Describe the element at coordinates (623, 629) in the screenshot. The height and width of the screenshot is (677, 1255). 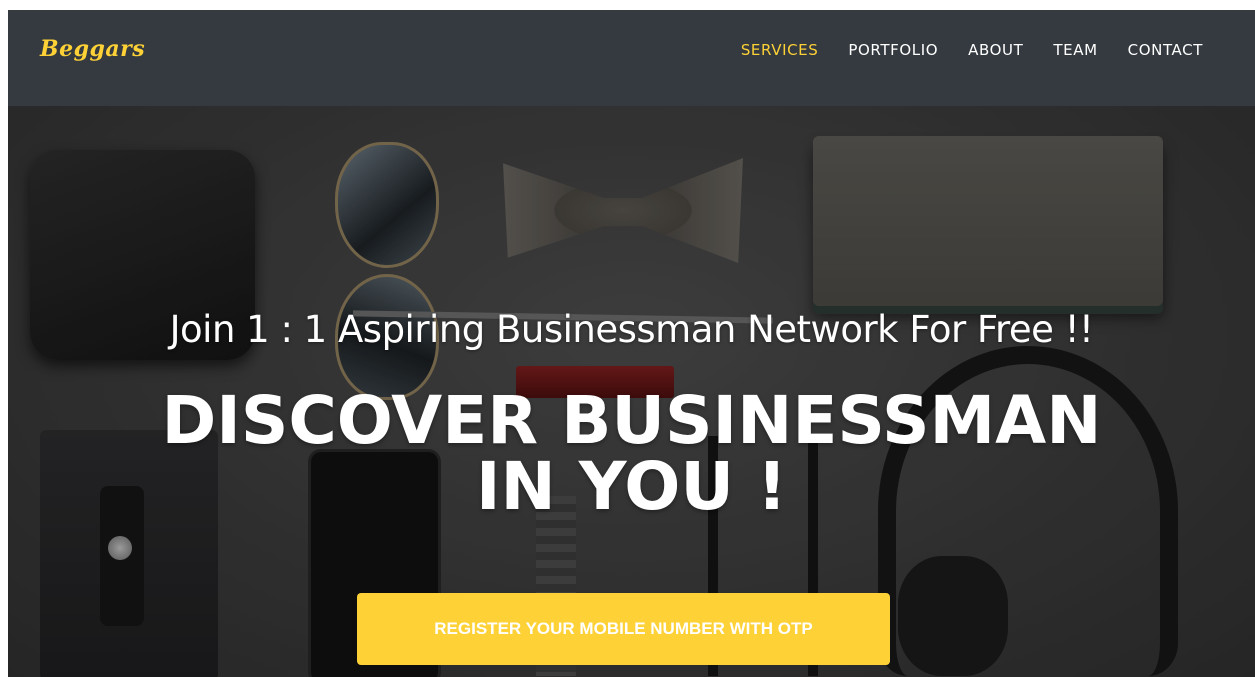
I see `register-mobile-button: REGISTER YOUR MOBILE NUMBER WITH OTP` at that location.